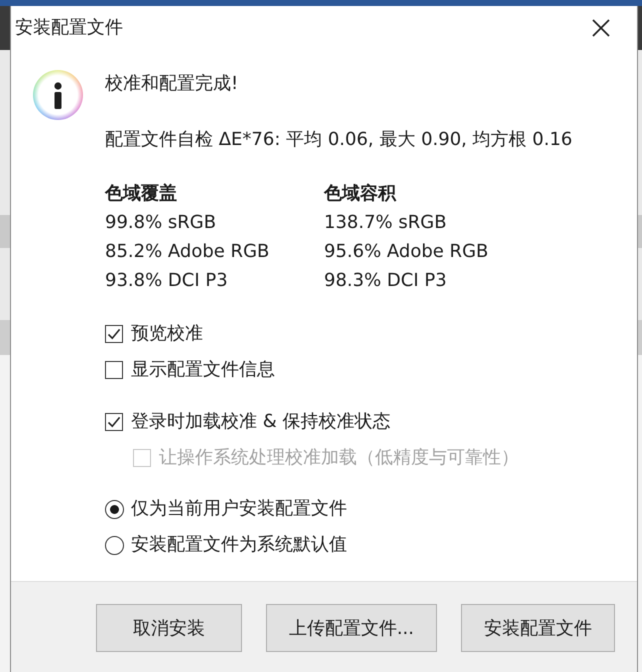 This screenshot has width=642, height=672. I want to click on gamut-value: 85.2% Adobe RGB, so click(187, 252).